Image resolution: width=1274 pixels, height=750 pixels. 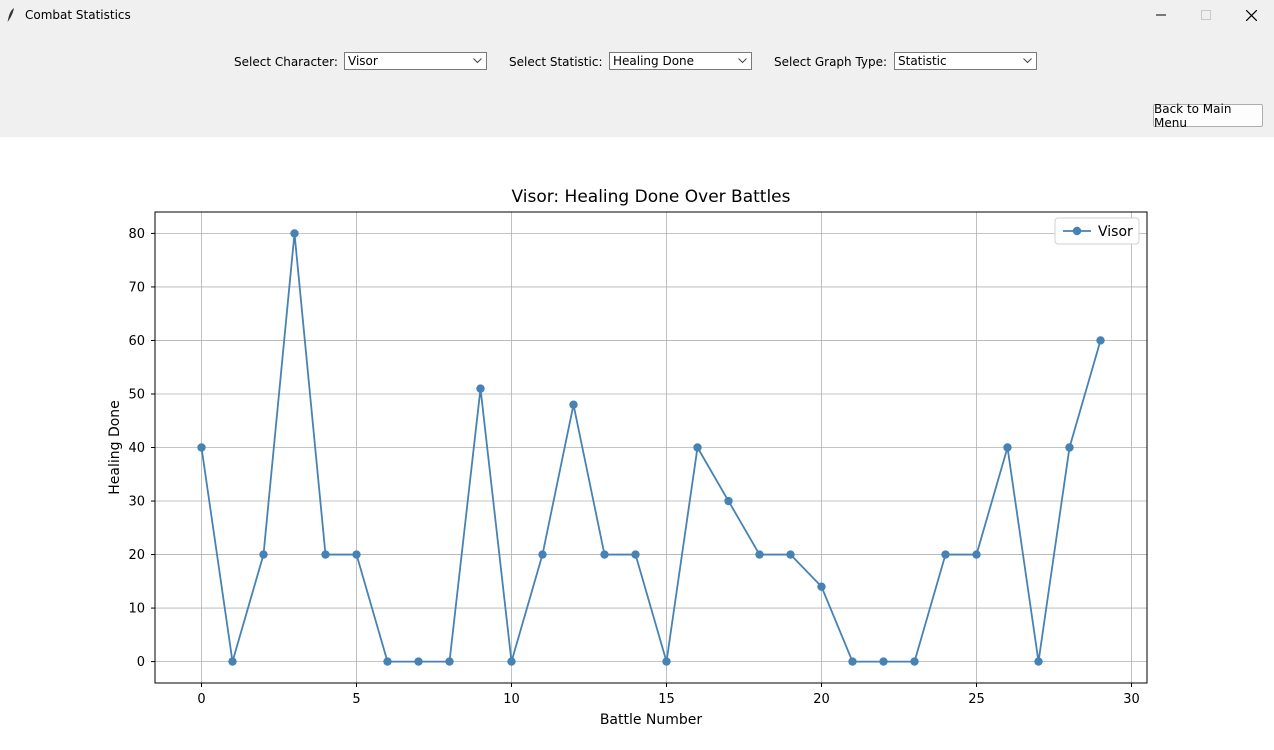 What do you see at coordinates (650, 197) in the screenshot?
I see `chart-title: Visor: Healing Done Over Battles` at bounding box center [650, 197].